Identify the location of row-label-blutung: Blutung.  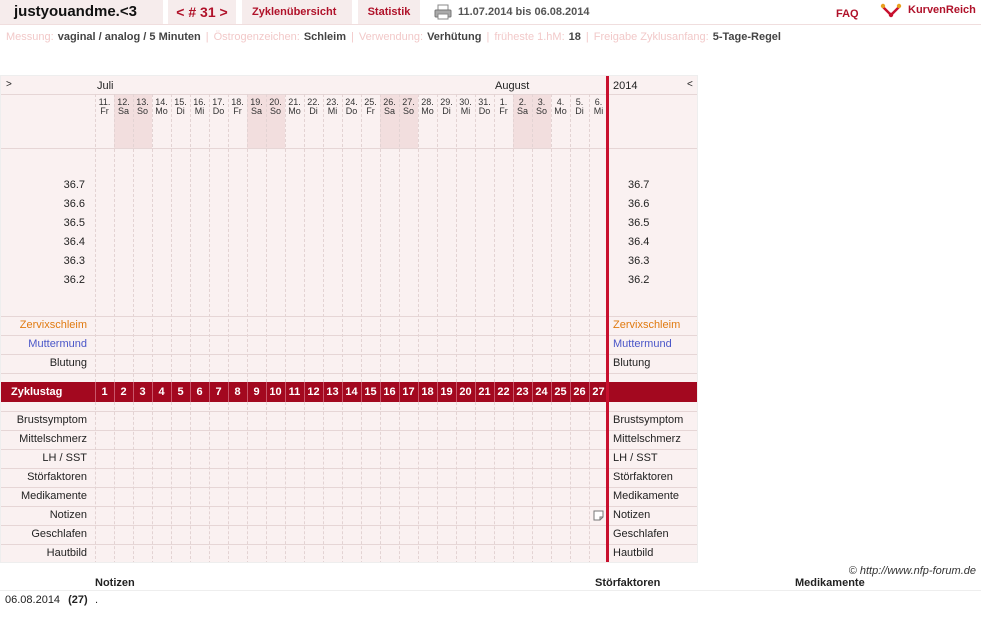
(632, 363).